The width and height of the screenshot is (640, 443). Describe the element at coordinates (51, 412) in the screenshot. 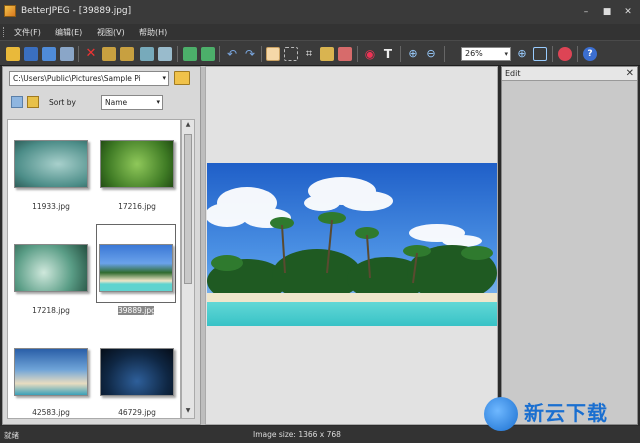

I see `thumbnail-label: 42583.jpg` at that location.